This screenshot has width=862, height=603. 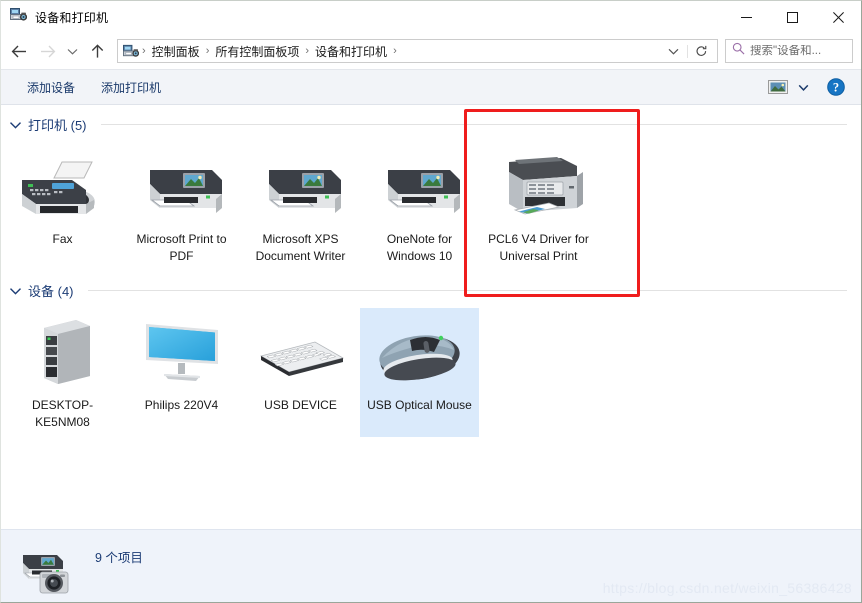 I want to click on up-button, so click(x=97, y=51).